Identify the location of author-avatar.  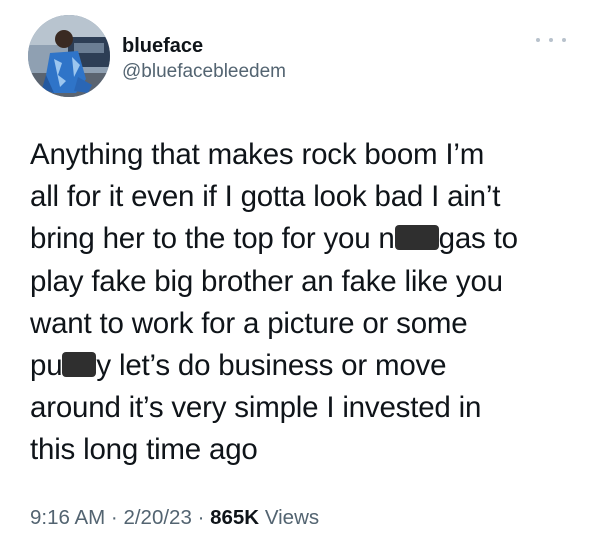
(69, 56).